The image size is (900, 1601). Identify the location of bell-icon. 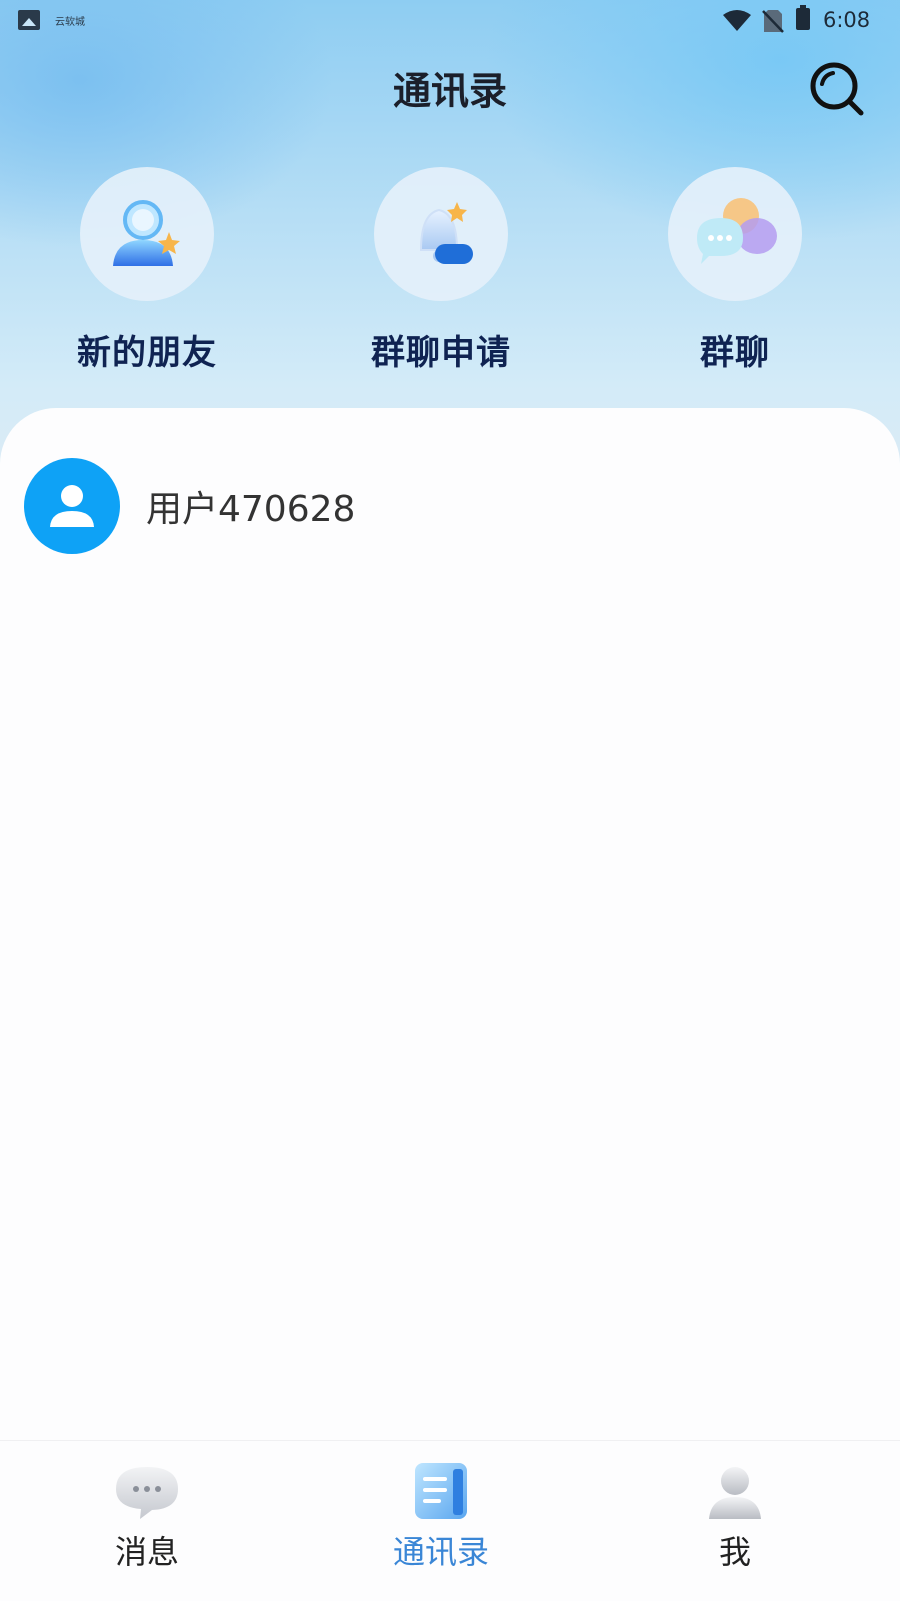
(441, 234).